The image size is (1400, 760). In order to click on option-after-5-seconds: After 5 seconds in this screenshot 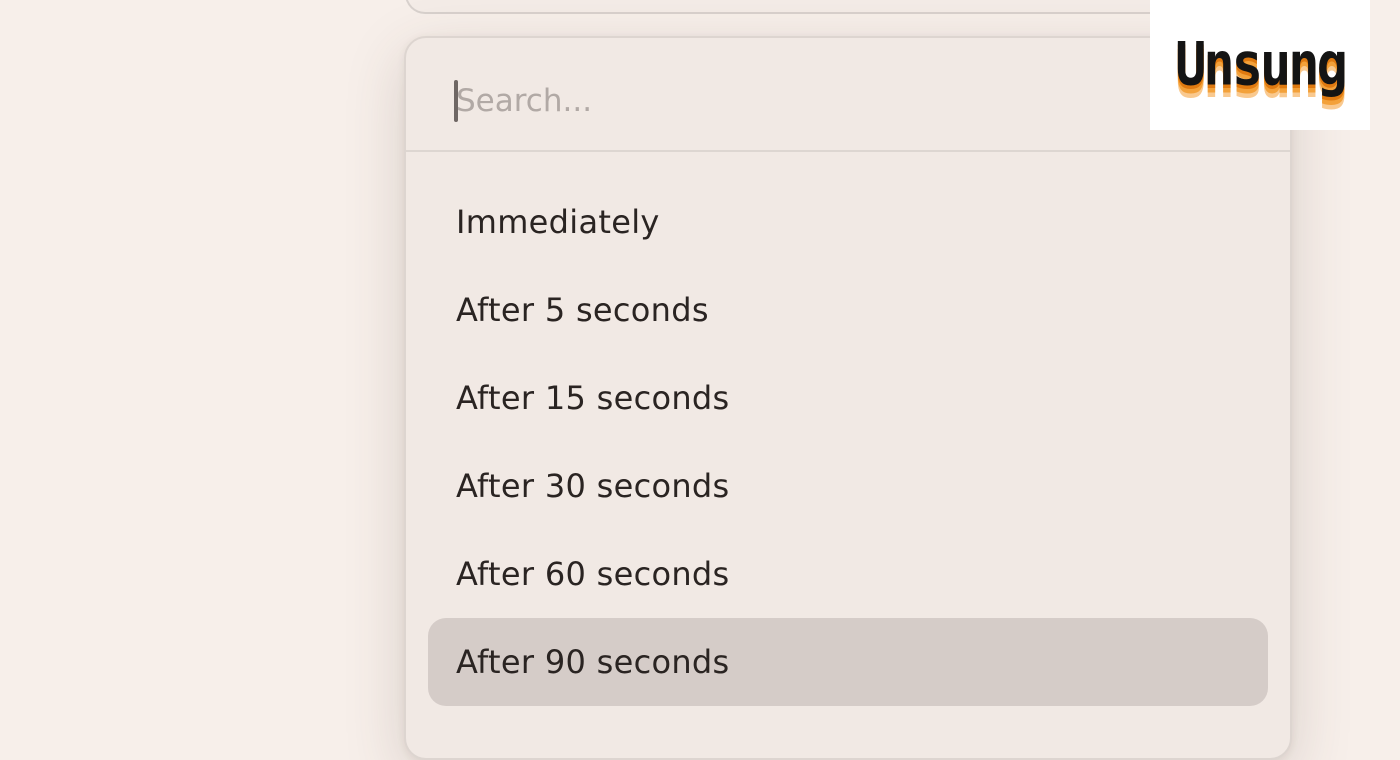, I will do `click(848, 310)`.